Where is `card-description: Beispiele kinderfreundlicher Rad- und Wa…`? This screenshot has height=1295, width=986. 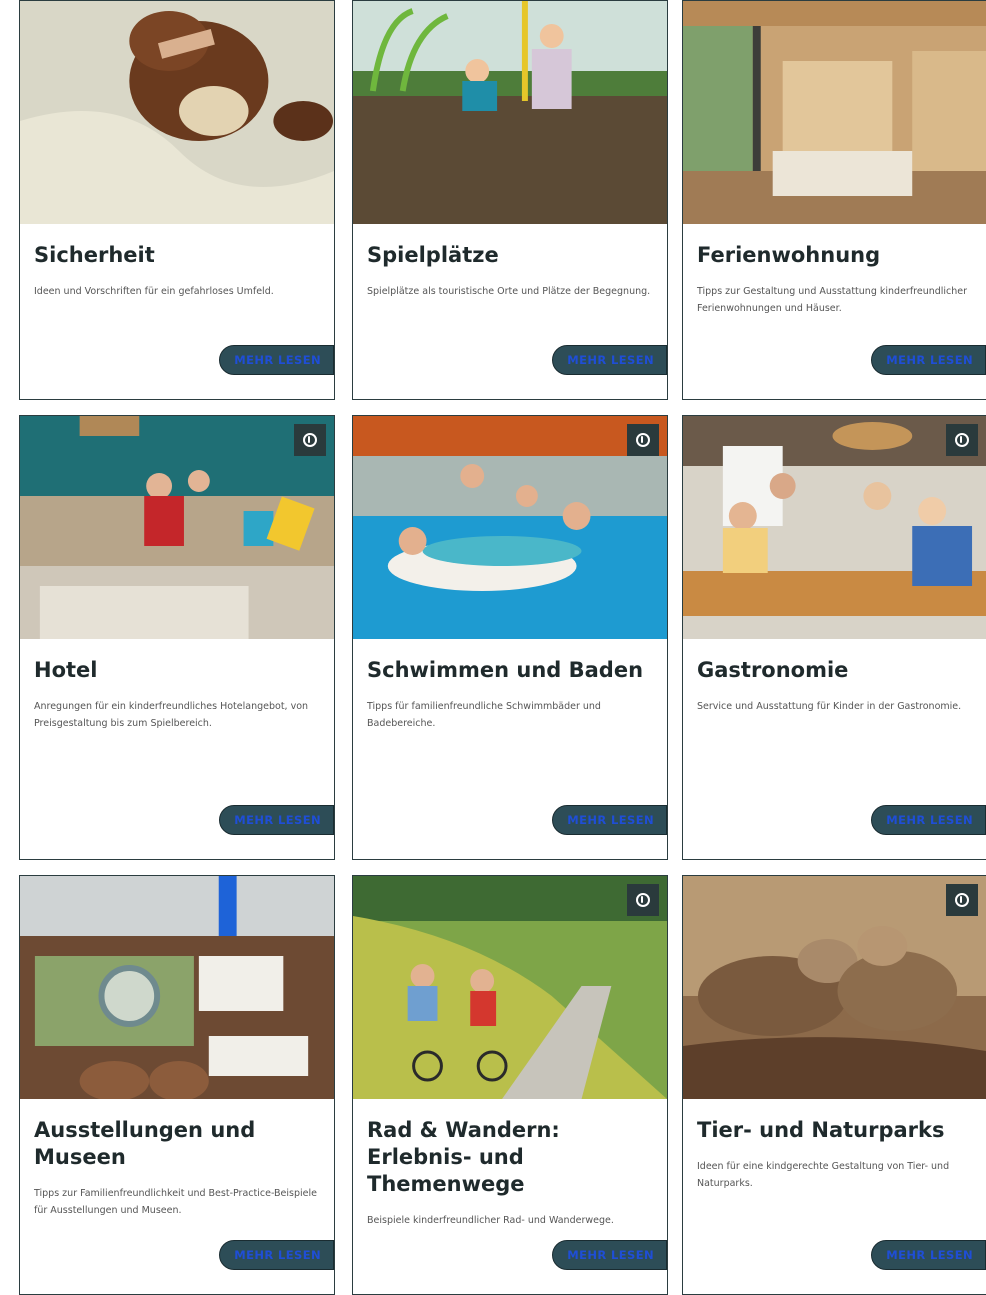
card-description: Beispiele kinderfreundlicher Rad- und Wa… is located at coordinates (490, 1220).